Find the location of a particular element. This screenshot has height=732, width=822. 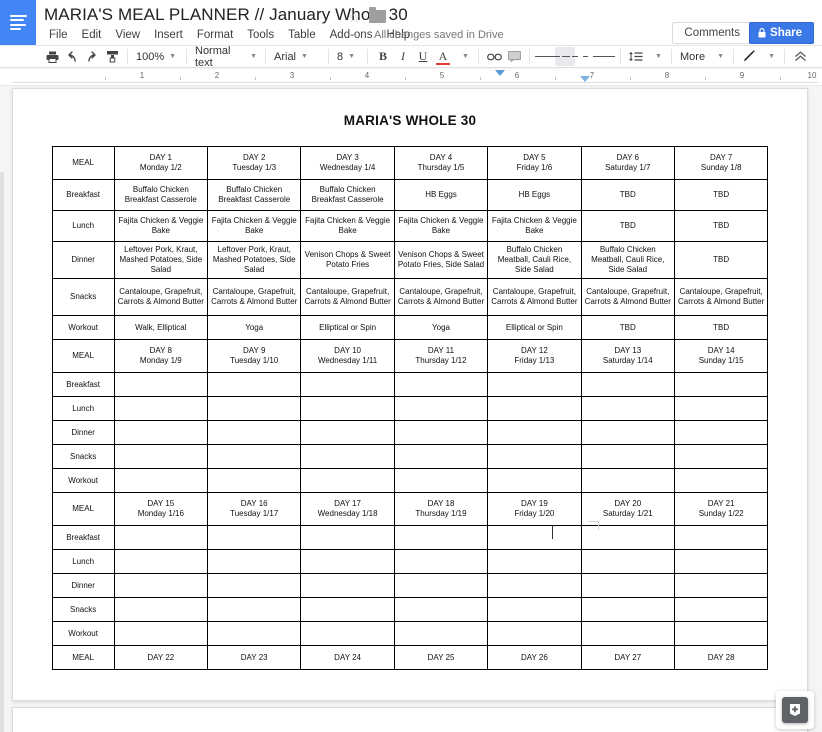

paragraph-style-dropdown: Normal text ▼ is located at coordinates (226, 57).